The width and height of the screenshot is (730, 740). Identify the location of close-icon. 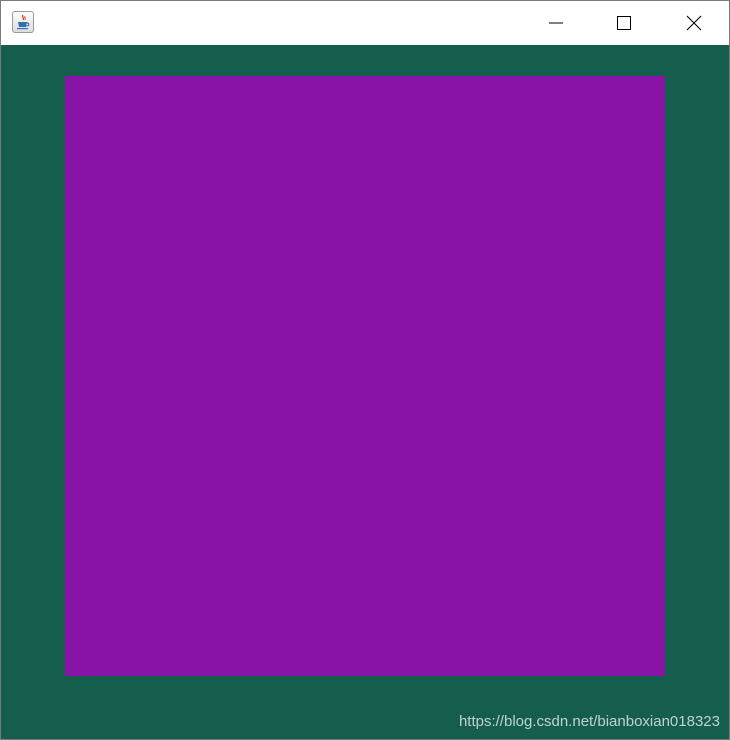
(694, 23).